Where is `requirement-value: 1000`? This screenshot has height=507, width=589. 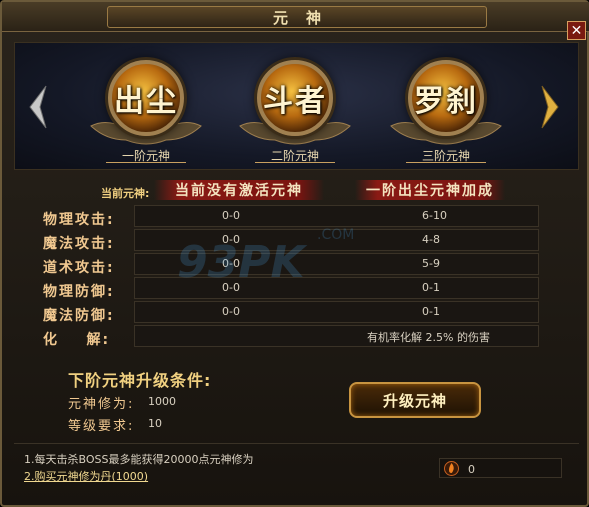
requirement-value: 1000 is located at coordinates (162, 401).